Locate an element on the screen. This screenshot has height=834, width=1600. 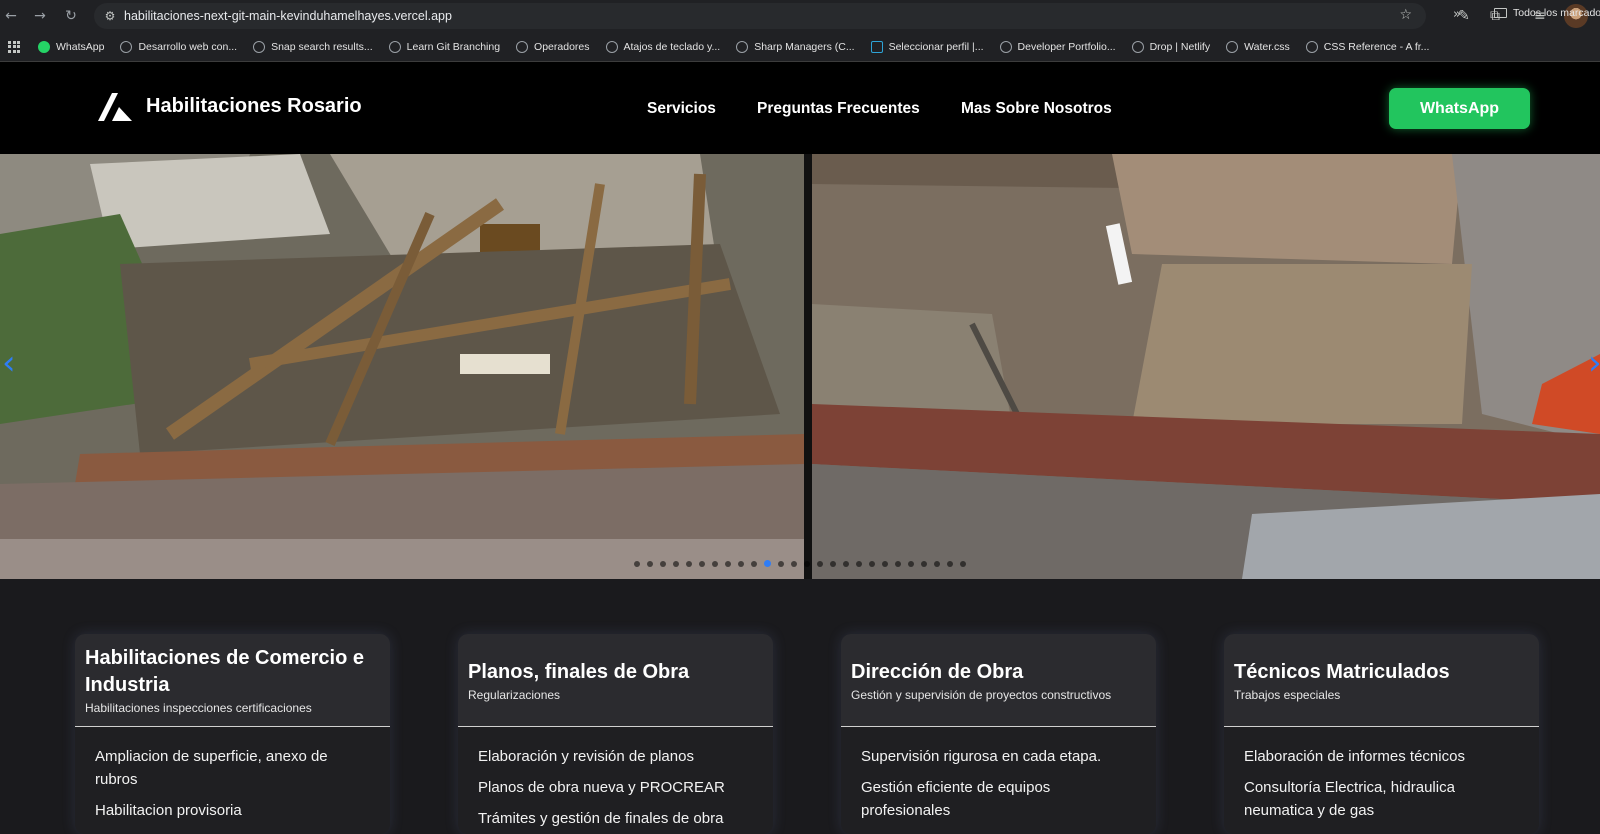
card-item: Elaboración y revisión de planos is located at coordinates (586, 756).